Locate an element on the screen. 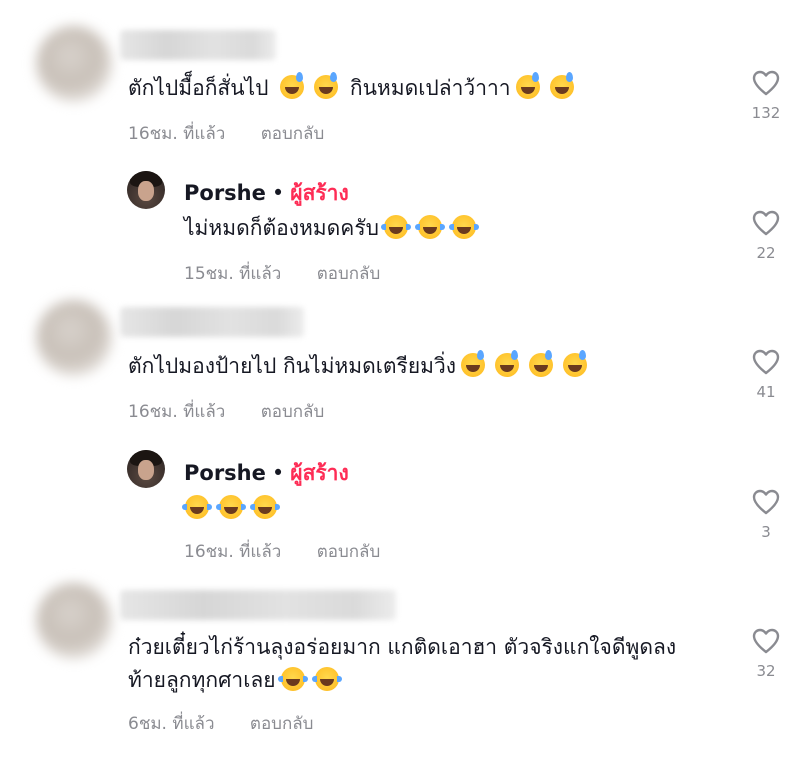 This screenshot has height=759, width=800. like-button: 3 is located at coordinates (766, 515).